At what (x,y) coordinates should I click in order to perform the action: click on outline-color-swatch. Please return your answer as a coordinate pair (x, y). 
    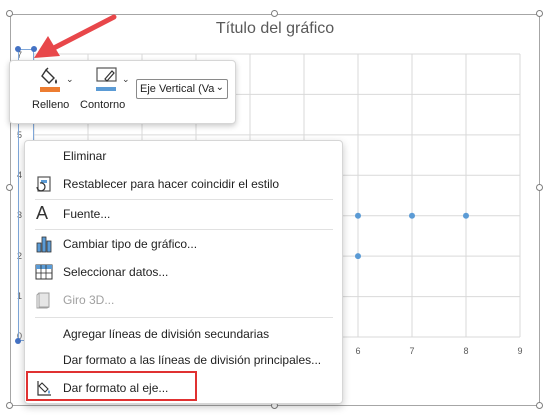
    Looking at the image, I should click on (106, 89).